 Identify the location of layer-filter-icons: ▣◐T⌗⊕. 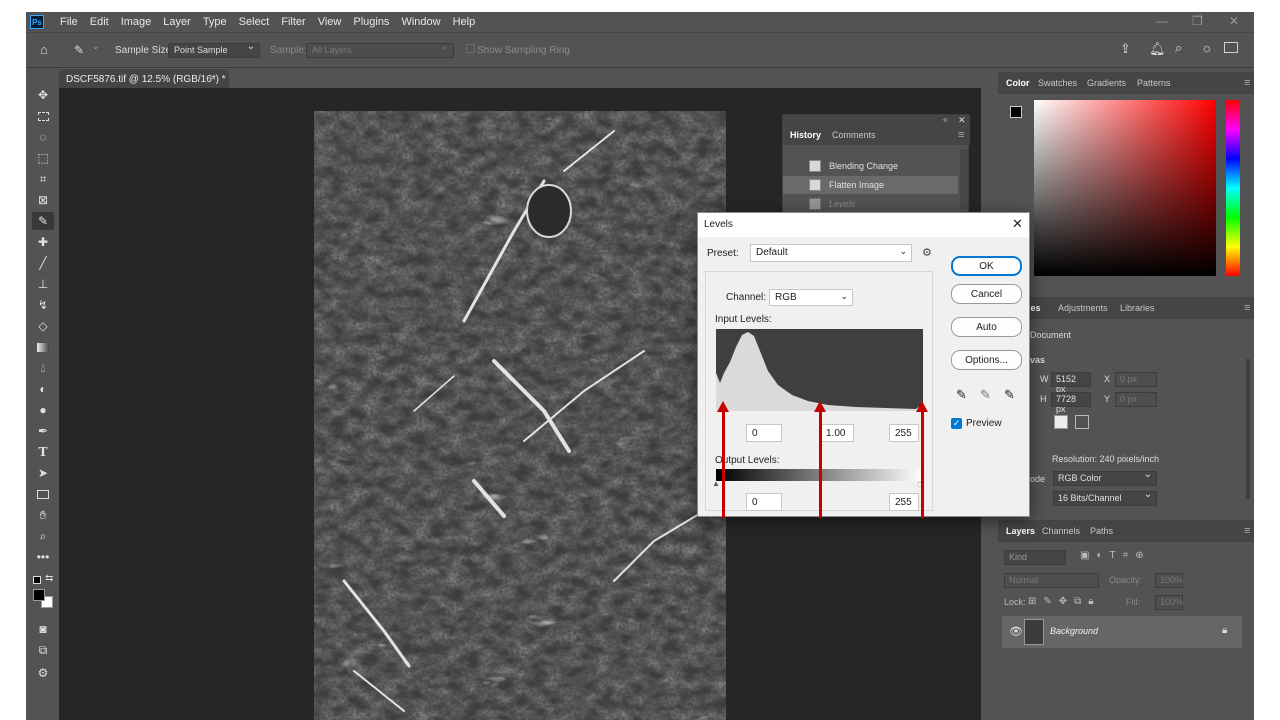
(1115, 555).